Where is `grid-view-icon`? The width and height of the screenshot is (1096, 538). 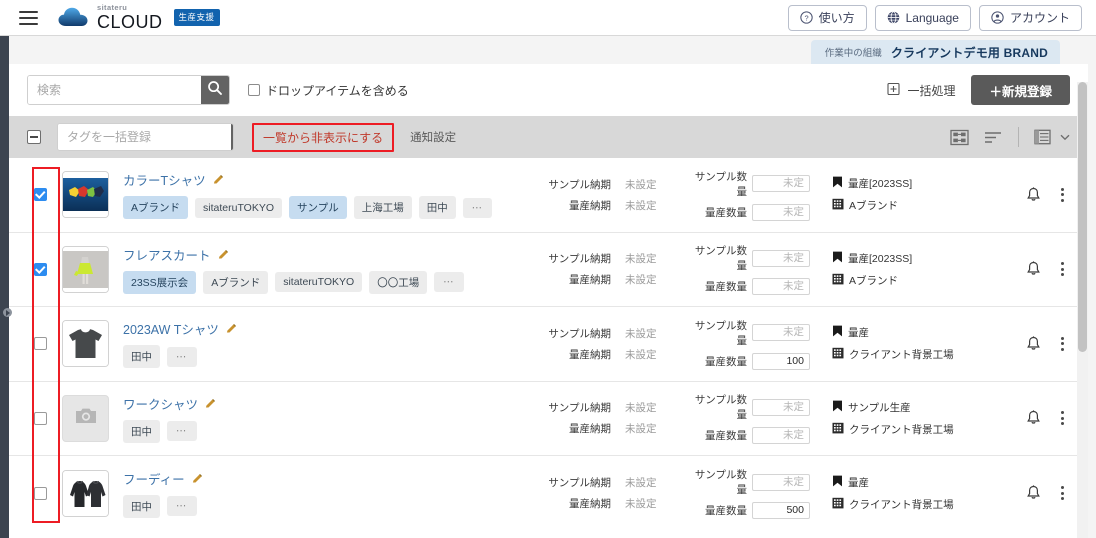 grid-view-icon is located at coordinates (959, 137).